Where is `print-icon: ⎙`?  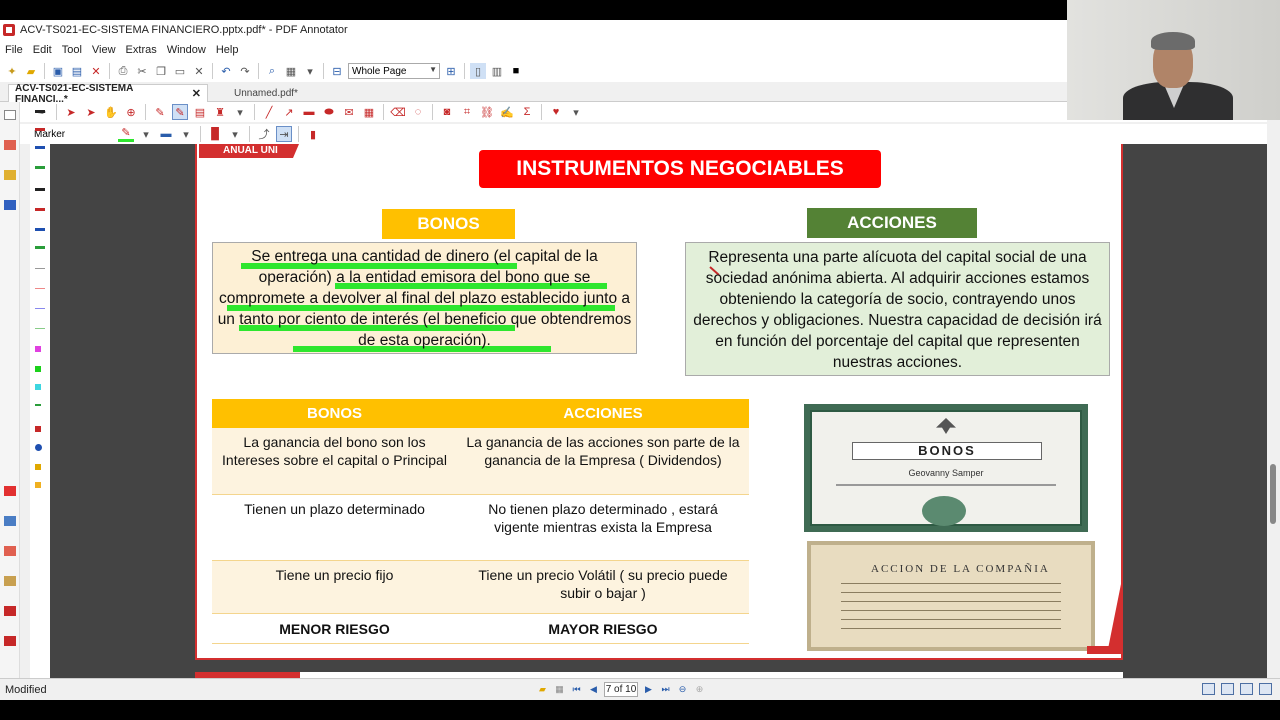 print-icon: ⎙ is located at coordinates (123, 71).